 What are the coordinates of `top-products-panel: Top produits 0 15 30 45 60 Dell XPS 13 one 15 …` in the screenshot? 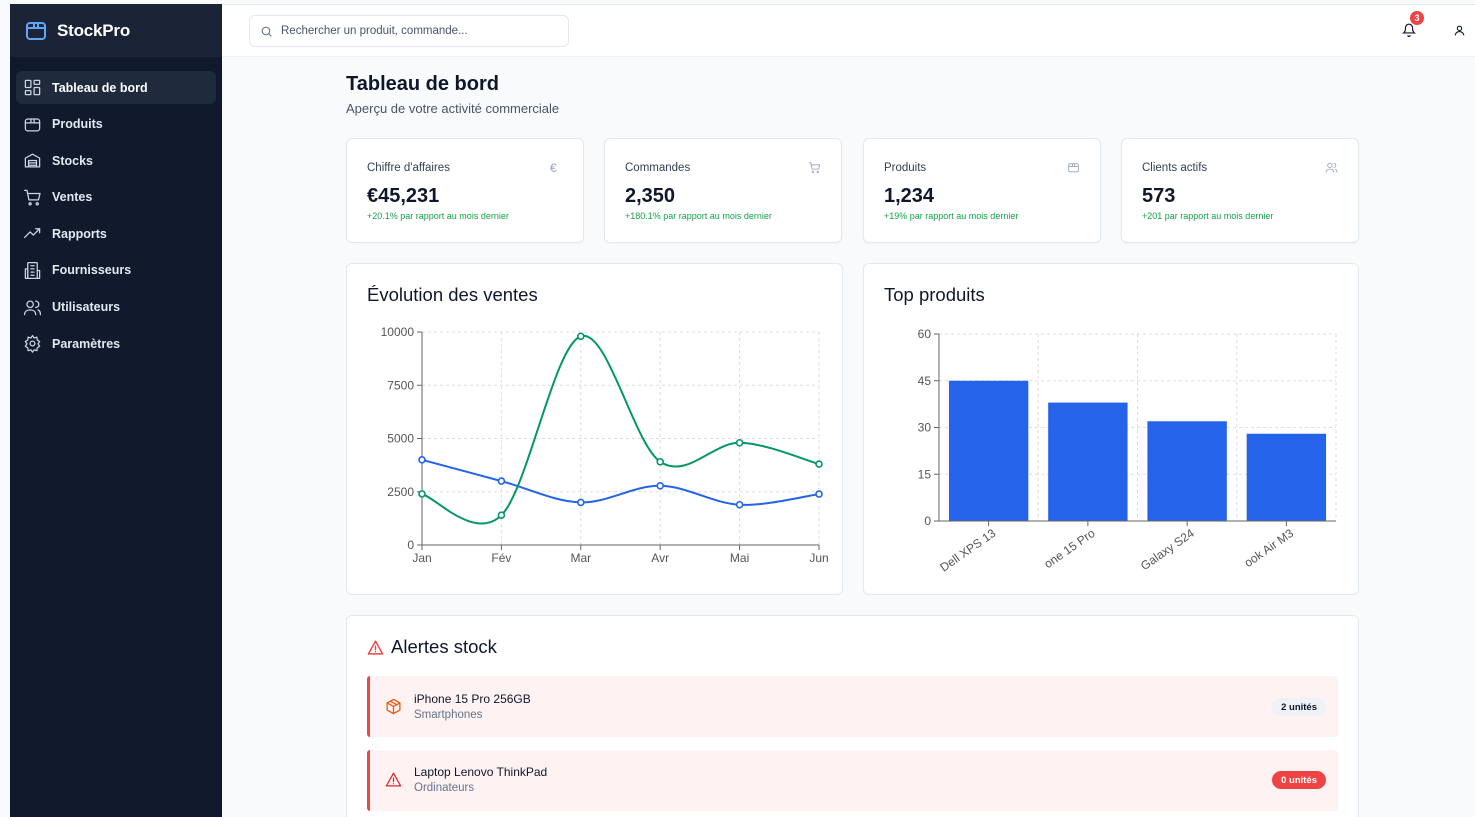 It's located at (1111, 429).